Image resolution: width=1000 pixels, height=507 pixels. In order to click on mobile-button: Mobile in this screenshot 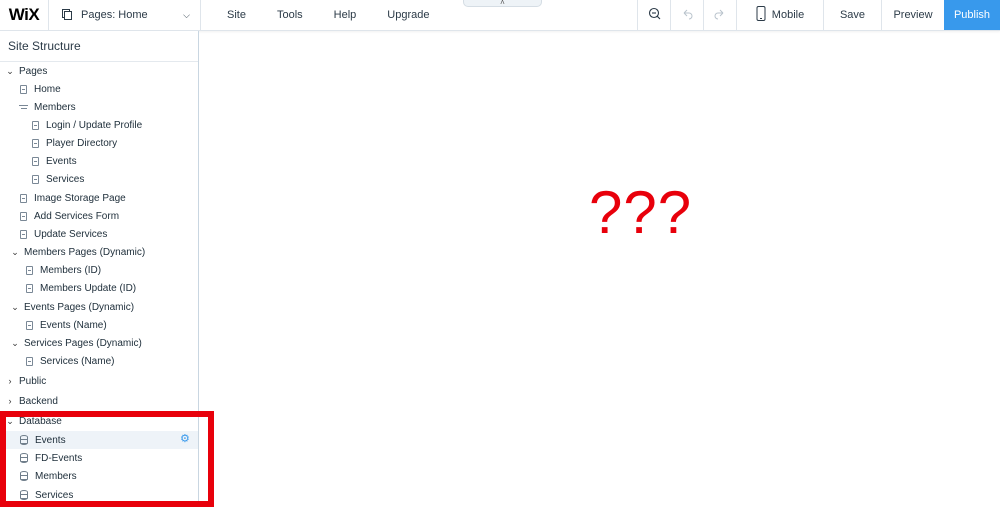, I will do `click(779, 15)`.